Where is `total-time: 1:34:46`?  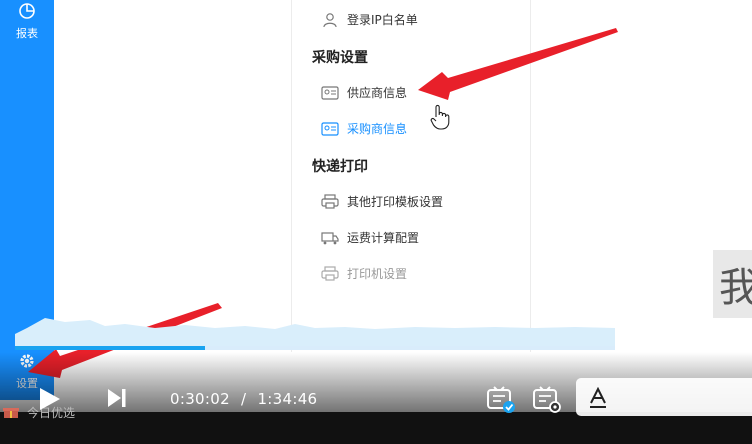 total-time: 1:34:46 is located at coordinates (287, 399).